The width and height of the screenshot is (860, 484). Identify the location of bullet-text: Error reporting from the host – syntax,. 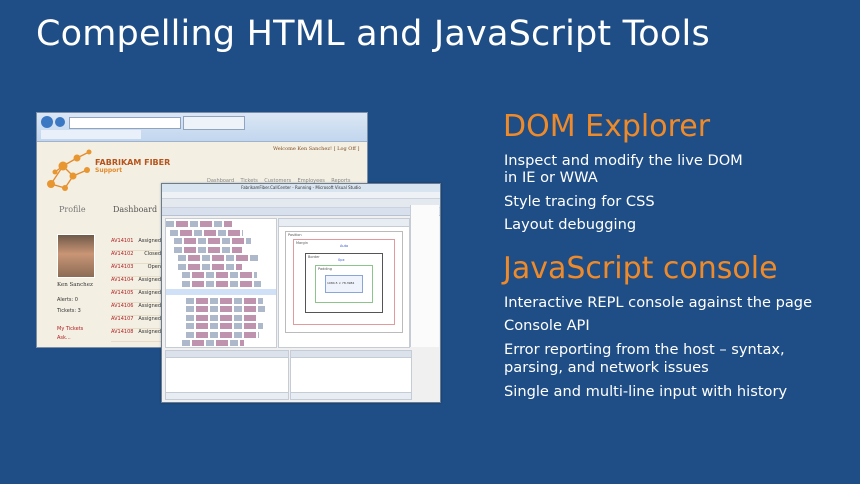
(644, 349).